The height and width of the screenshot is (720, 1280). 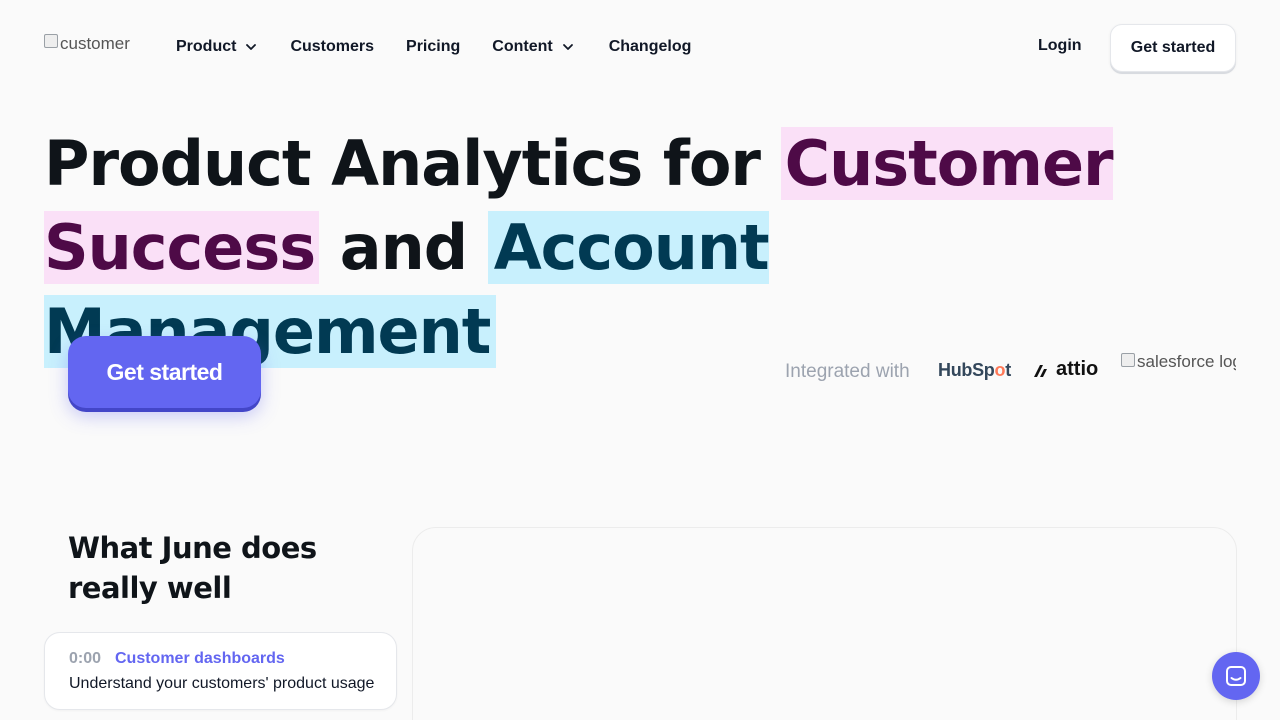 I want to click on nav-link-label: Product, so click(x=206, y=46).